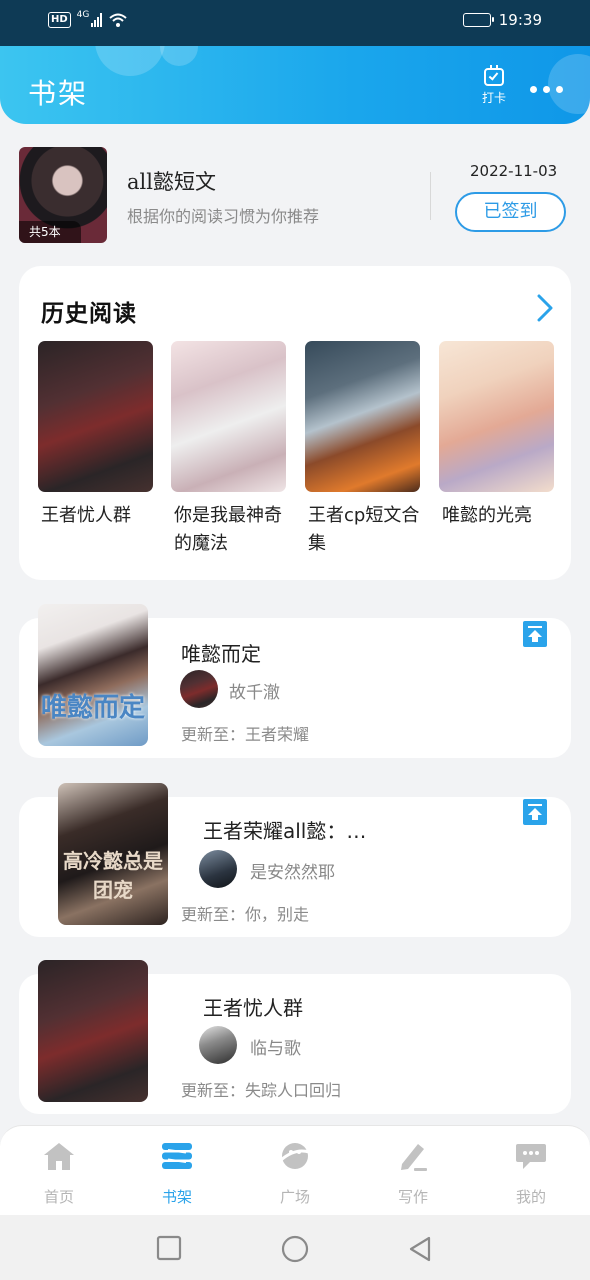 The width and height of the screenshot is (590, 1280). I want to click on nav-item-home: 首页, so click(59, 1173).